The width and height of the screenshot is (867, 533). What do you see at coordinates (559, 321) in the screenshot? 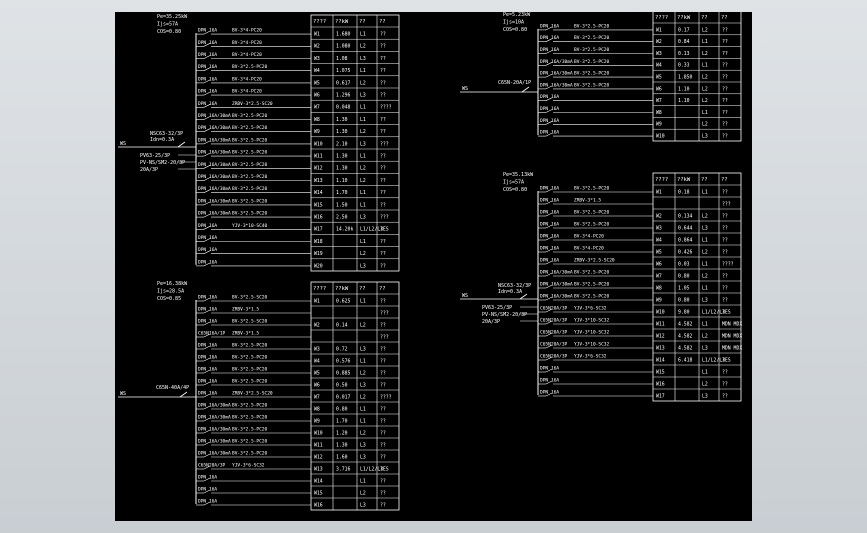
I see `breaker-rating: 20A/3P` at bounding box center [559, 321].